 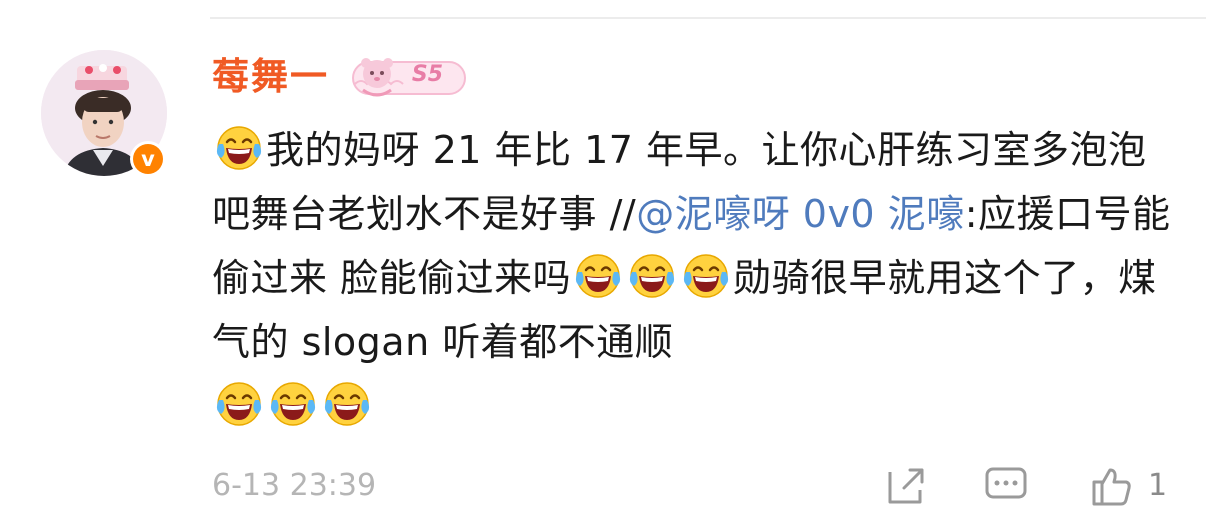 What do you see at coordinates (1006, 486) in the screenshot?
I see `comment-icon` at bounding box center [1006, 486].